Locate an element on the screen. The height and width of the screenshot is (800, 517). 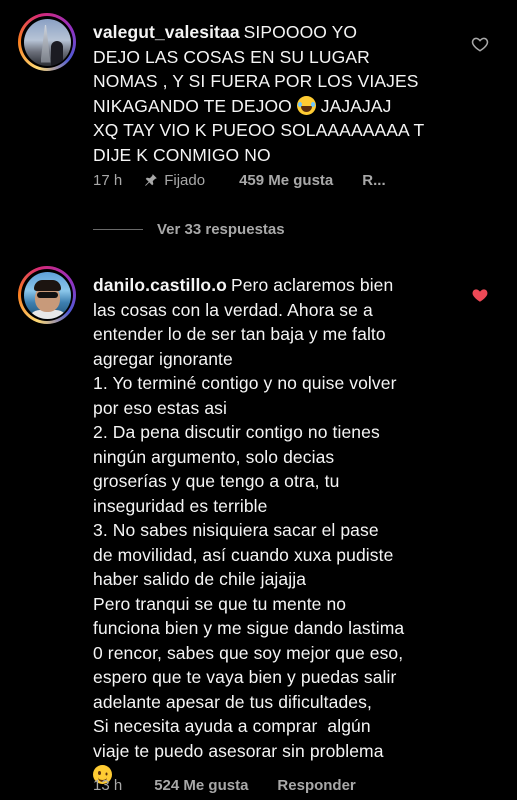
pinned-indicator: Fijado is located at coordinates (174, 180).